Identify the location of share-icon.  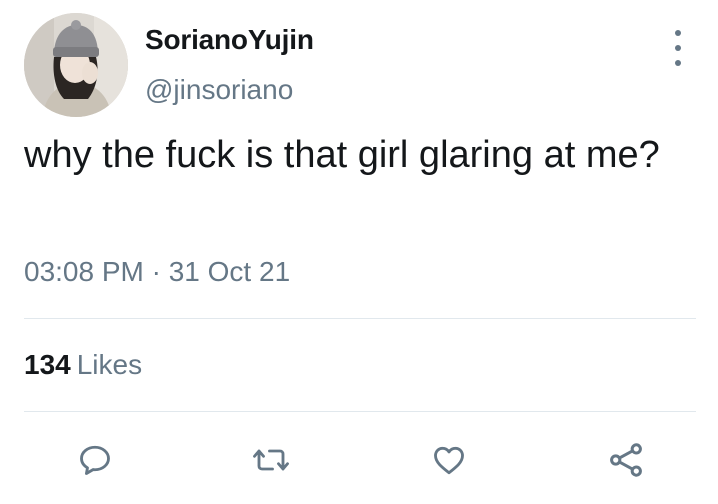
(626, 460).